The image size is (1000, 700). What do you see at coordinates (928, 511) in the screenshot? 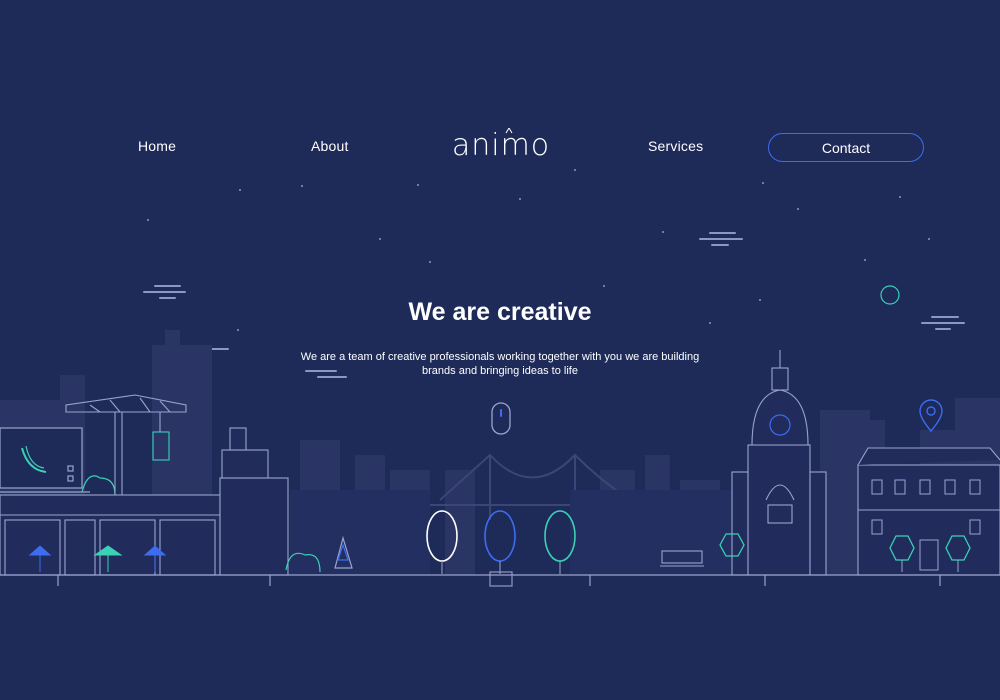
I see `right-building` at bounding box center [928, 511].